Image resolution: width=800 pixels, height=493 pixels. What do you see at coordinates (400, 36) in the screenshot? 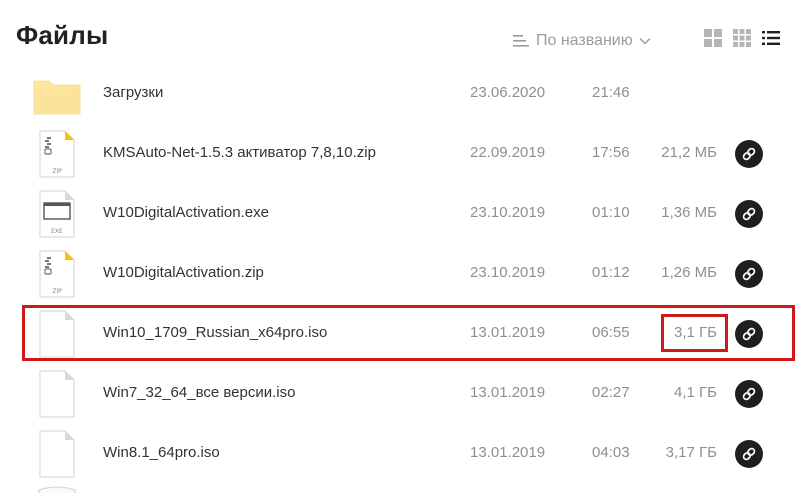
I see `header: Файлы По названию` at bounding box center [400, 36].